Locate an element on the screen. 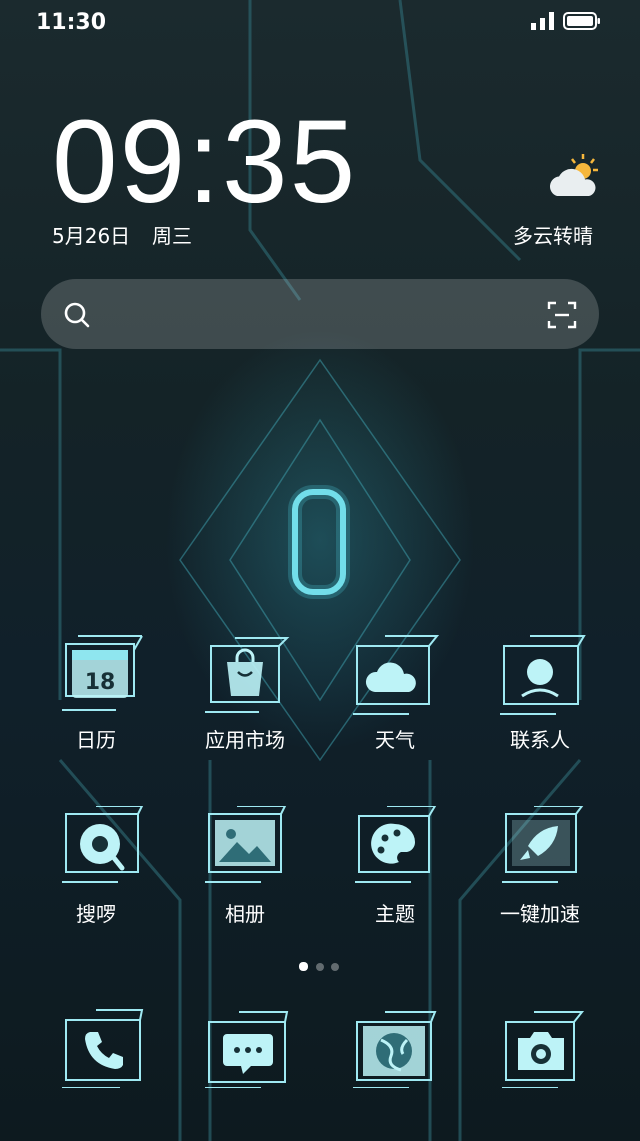  app-label: 联系人 is located at coordinates (540, 740).